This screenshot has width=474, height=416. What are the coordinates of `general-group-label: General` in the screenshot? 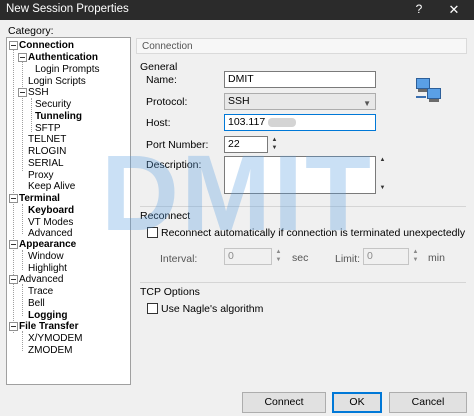 It's located at (159, 67).